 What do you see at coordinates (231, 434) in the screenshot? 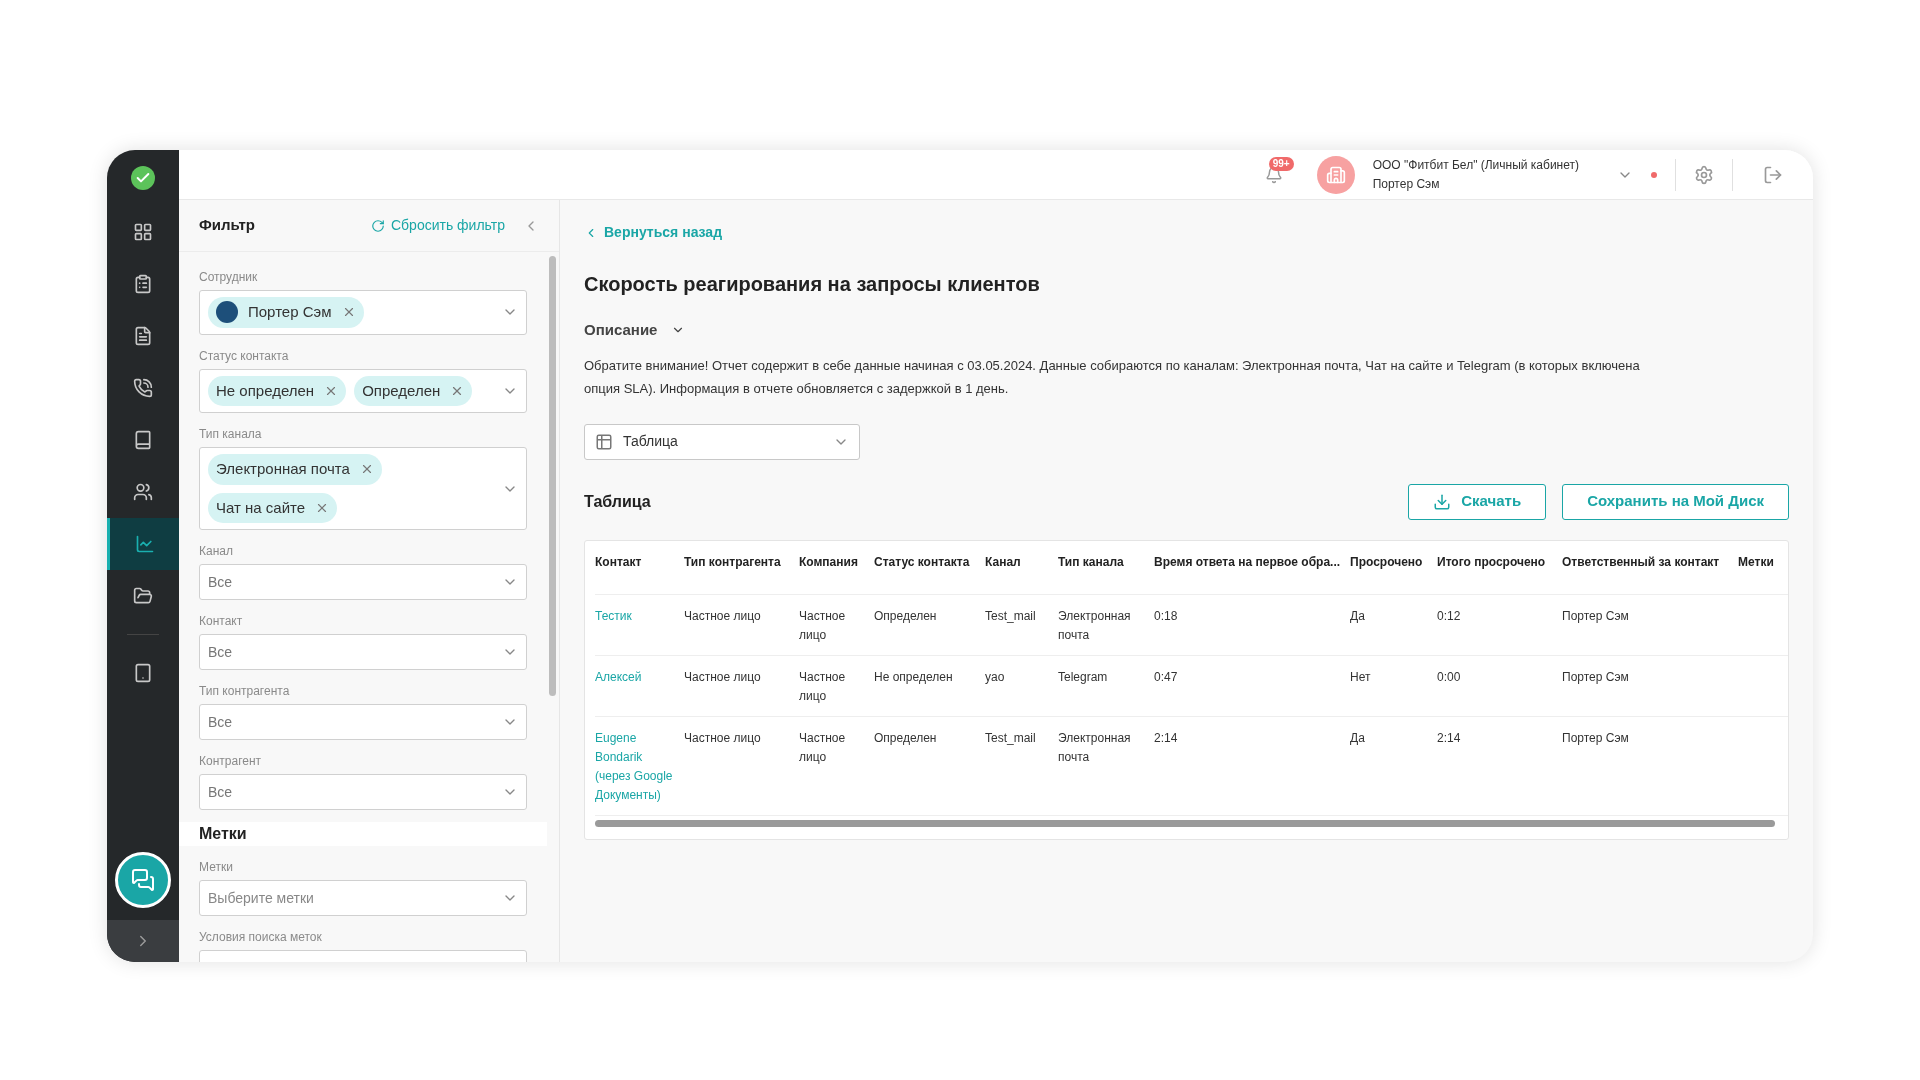
I see `field-label: Тип канала` at bounding box center [231, 434].